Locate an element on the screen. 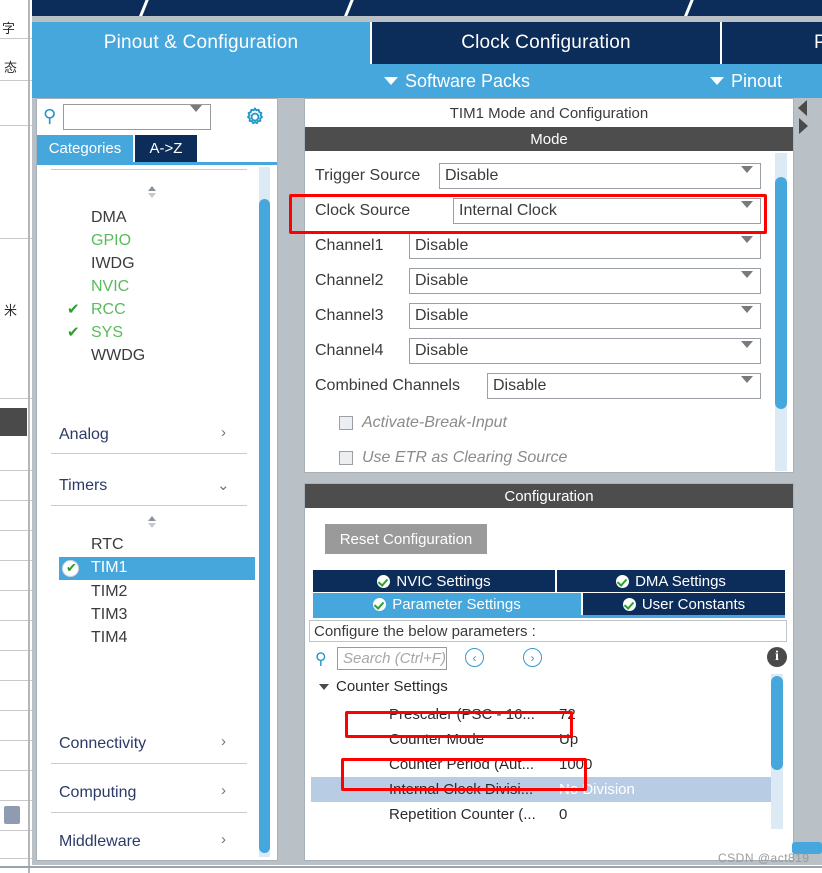  tab-project-manager-label: P is located at coordinates (818, 42).